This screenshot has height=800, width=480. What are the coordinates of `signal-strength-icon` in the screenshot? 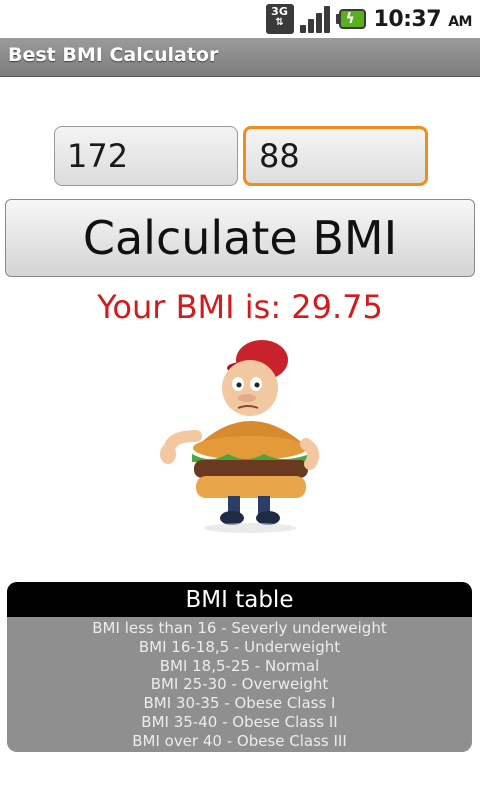 It's located at (314, 19).